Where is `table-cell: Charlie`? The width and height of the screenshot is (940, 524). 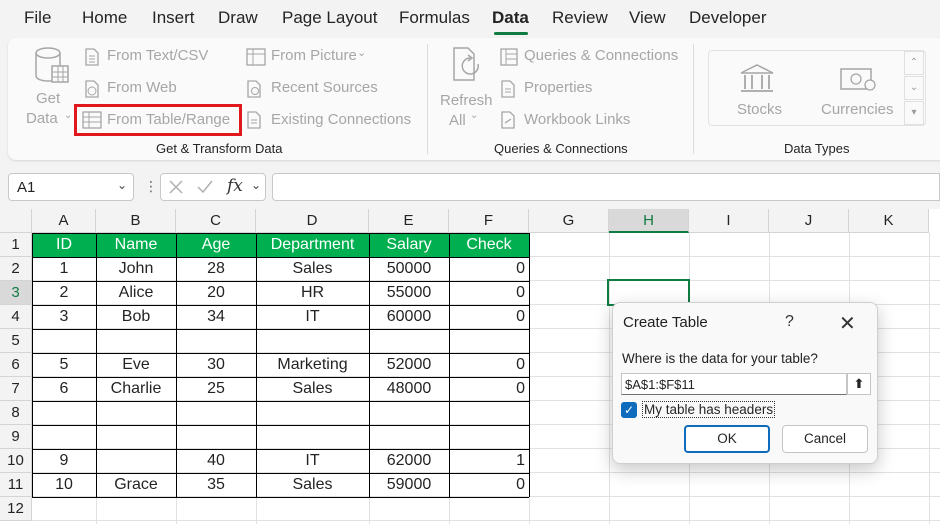 table-cell: Charlie is located at coordinates (136, 389).